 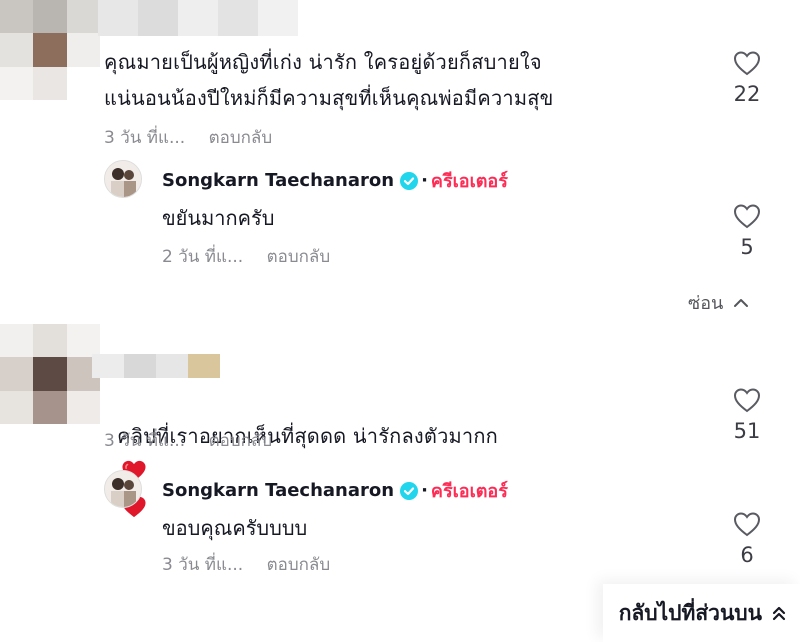 What do you see at coordinates (218, 218) in the screenshot?
I see `reply-text: ขยันมากครับ` at bounding box center [218, 218].